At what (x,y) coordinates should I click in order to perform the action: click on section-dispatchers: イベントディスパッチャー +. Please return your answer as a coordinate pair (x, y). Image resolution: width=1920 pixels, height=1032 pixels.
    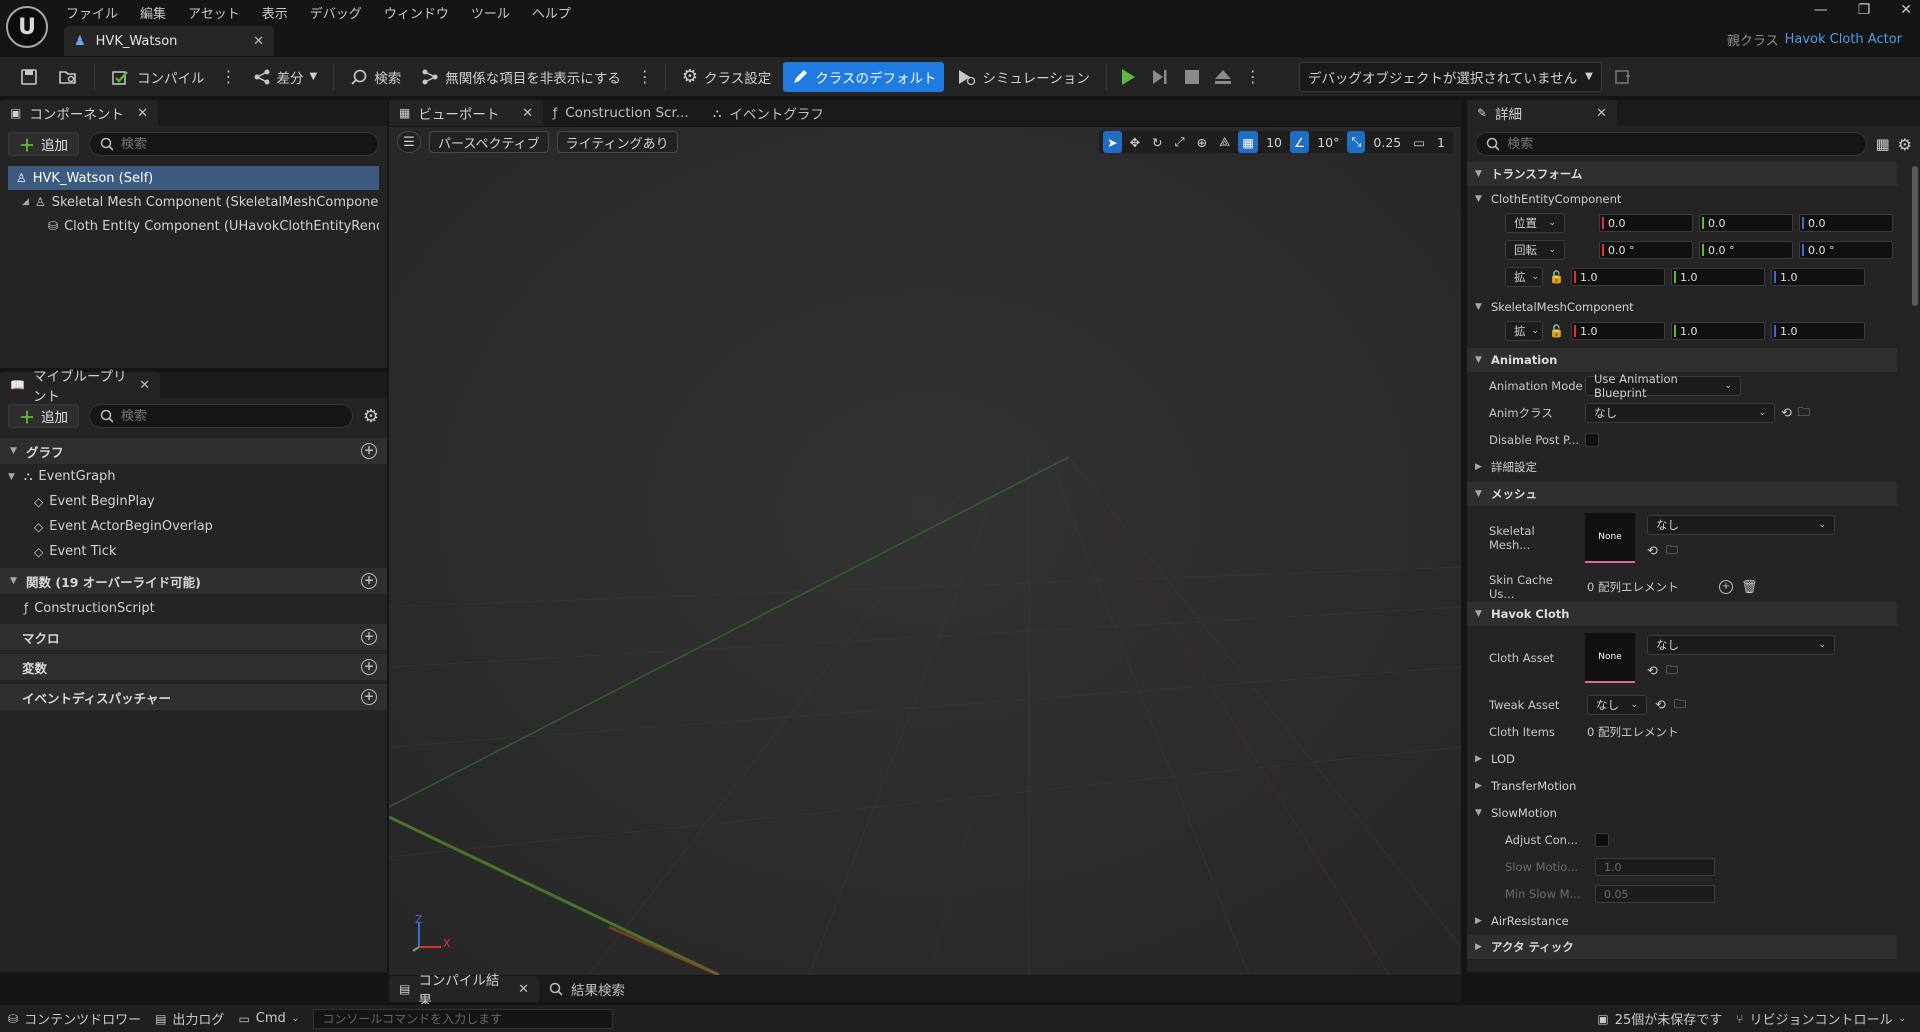
    Looking at the image, I should click on (193, 697).